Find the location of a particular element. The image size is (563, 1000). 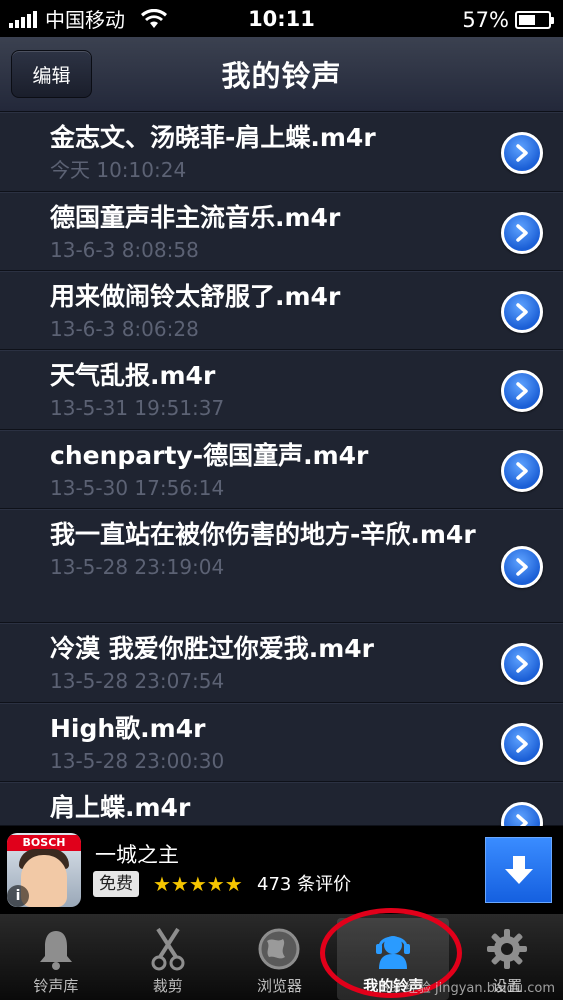

ringtone-title: High歌.m4r is located at coordinates (128, 728).